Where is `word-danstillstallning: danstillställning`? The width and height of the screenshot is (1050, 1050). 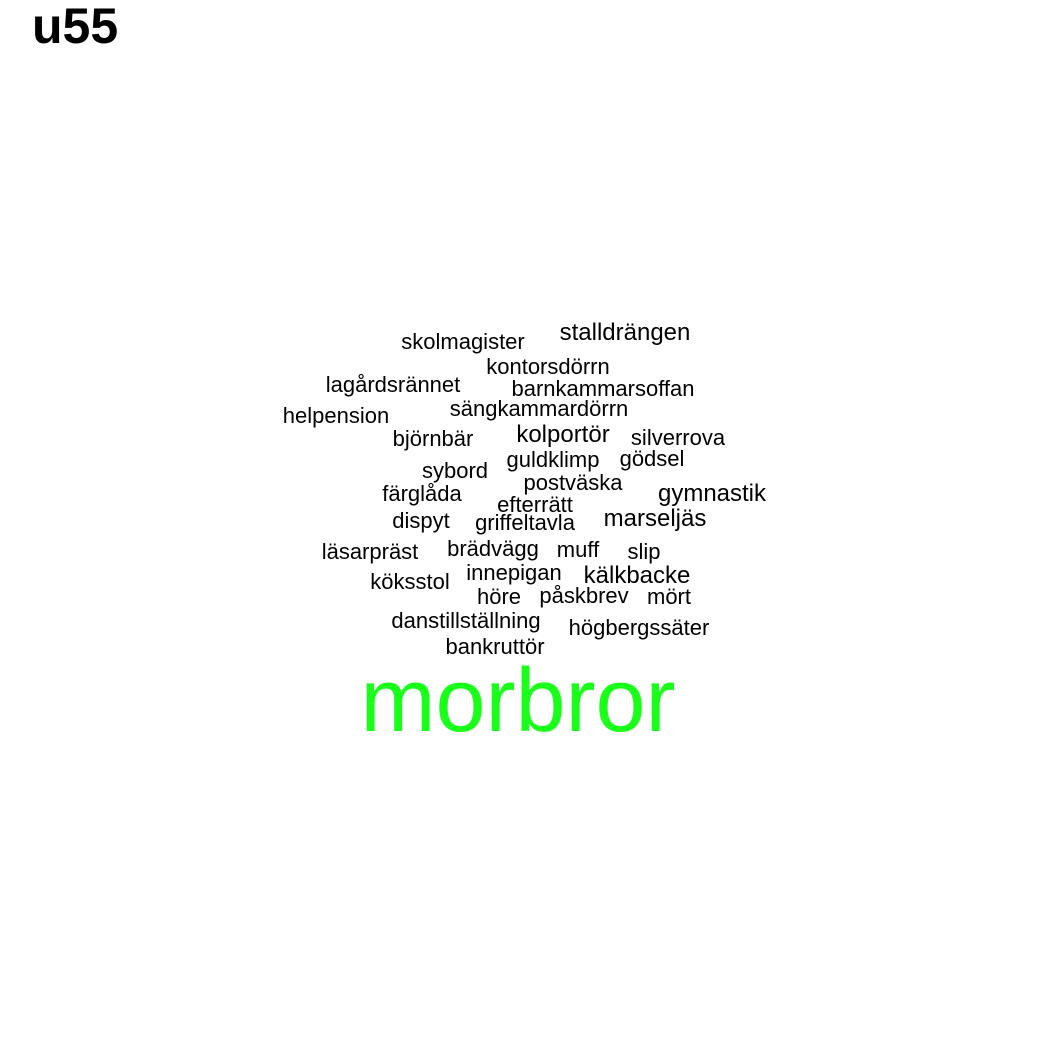 word-danstillstallning: danstillställning is located at coordinates (466, 620).